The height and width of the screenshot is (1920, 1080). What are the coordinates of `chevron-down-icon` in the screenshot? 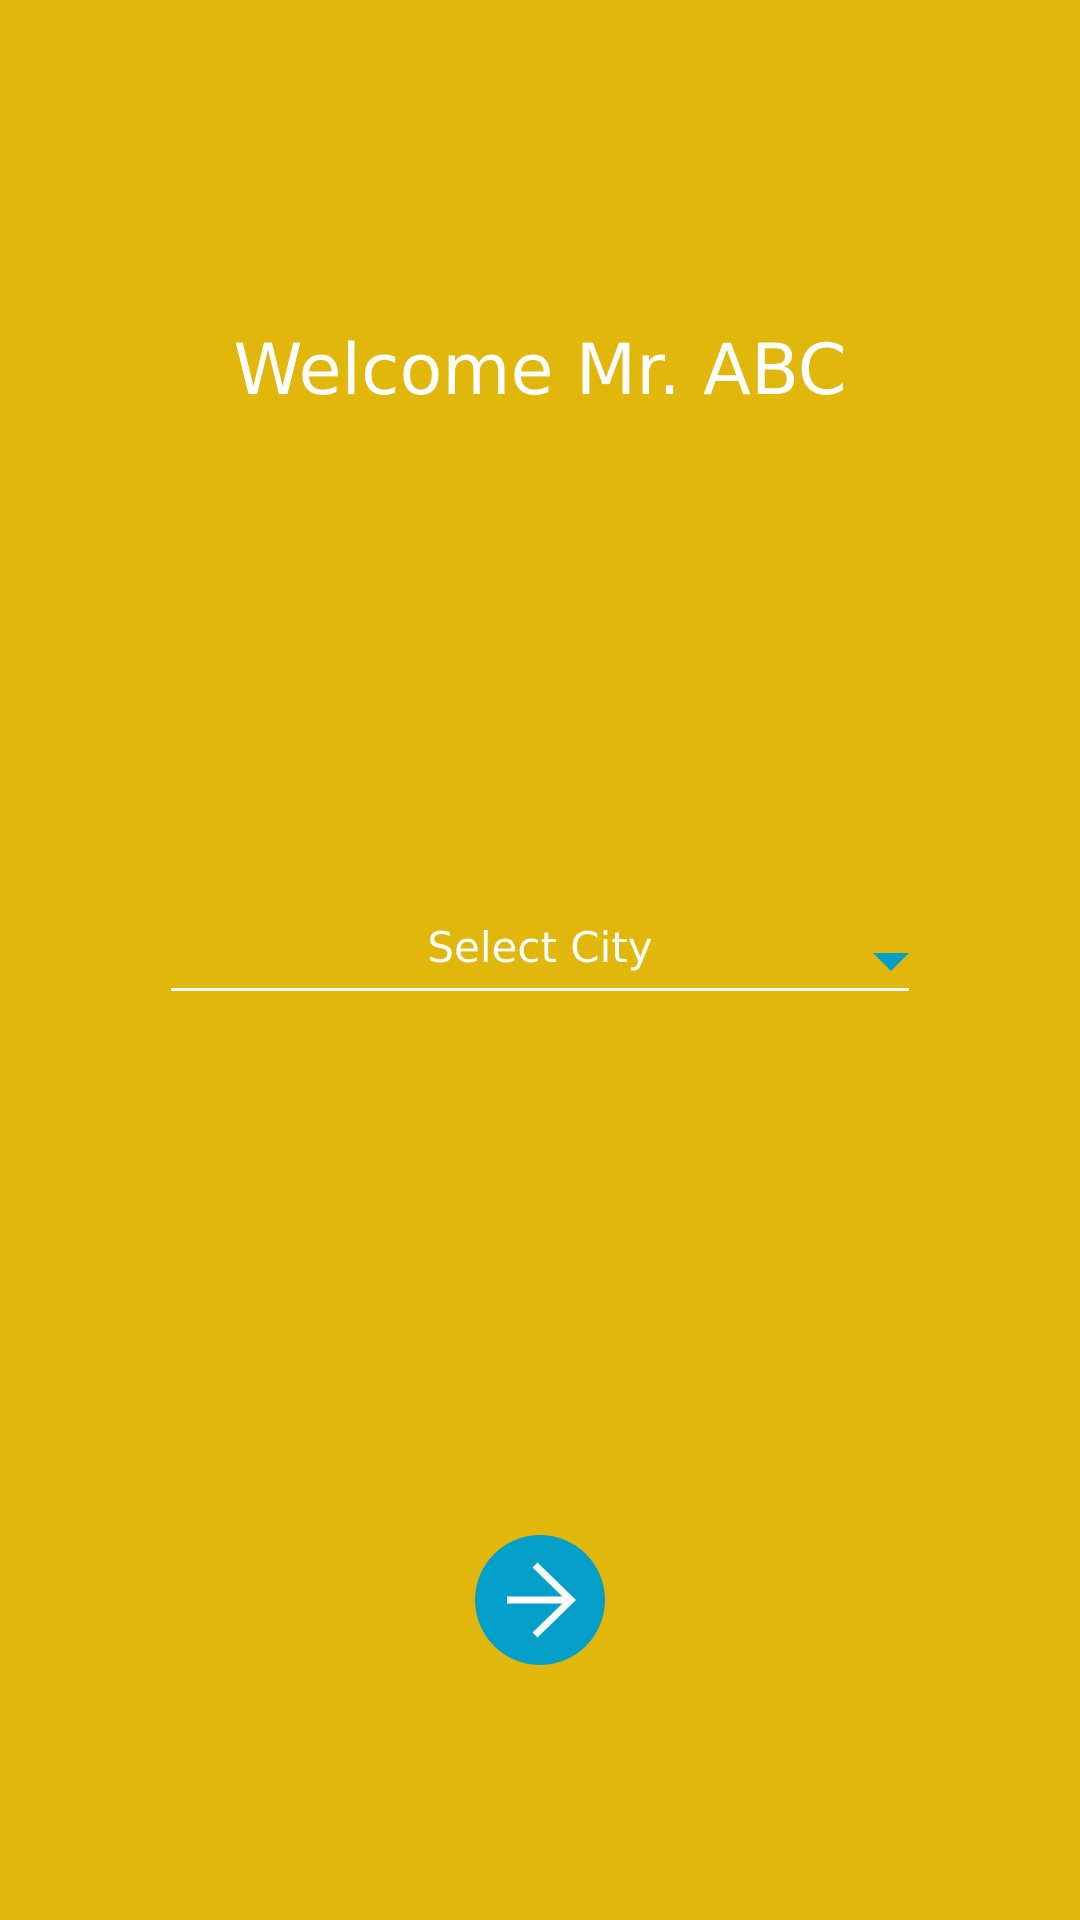 It's located at (891, 962).